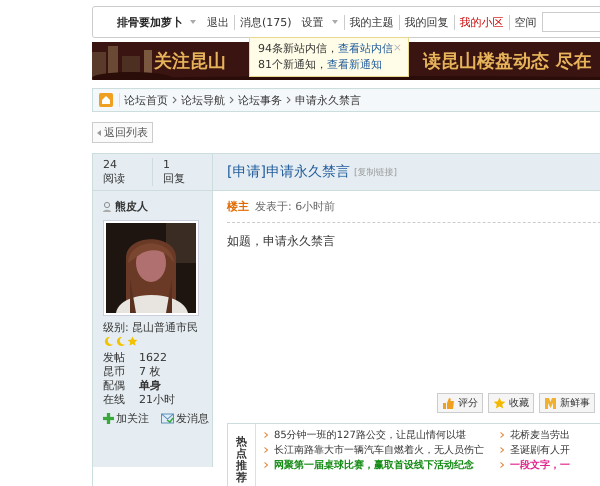 This screenshot has height=486, width=600. What do you see at coordinates (281, 241) in the screenshot?
I see `post-body: 如题，申请永久禁言` at bounding box center [281, 241].